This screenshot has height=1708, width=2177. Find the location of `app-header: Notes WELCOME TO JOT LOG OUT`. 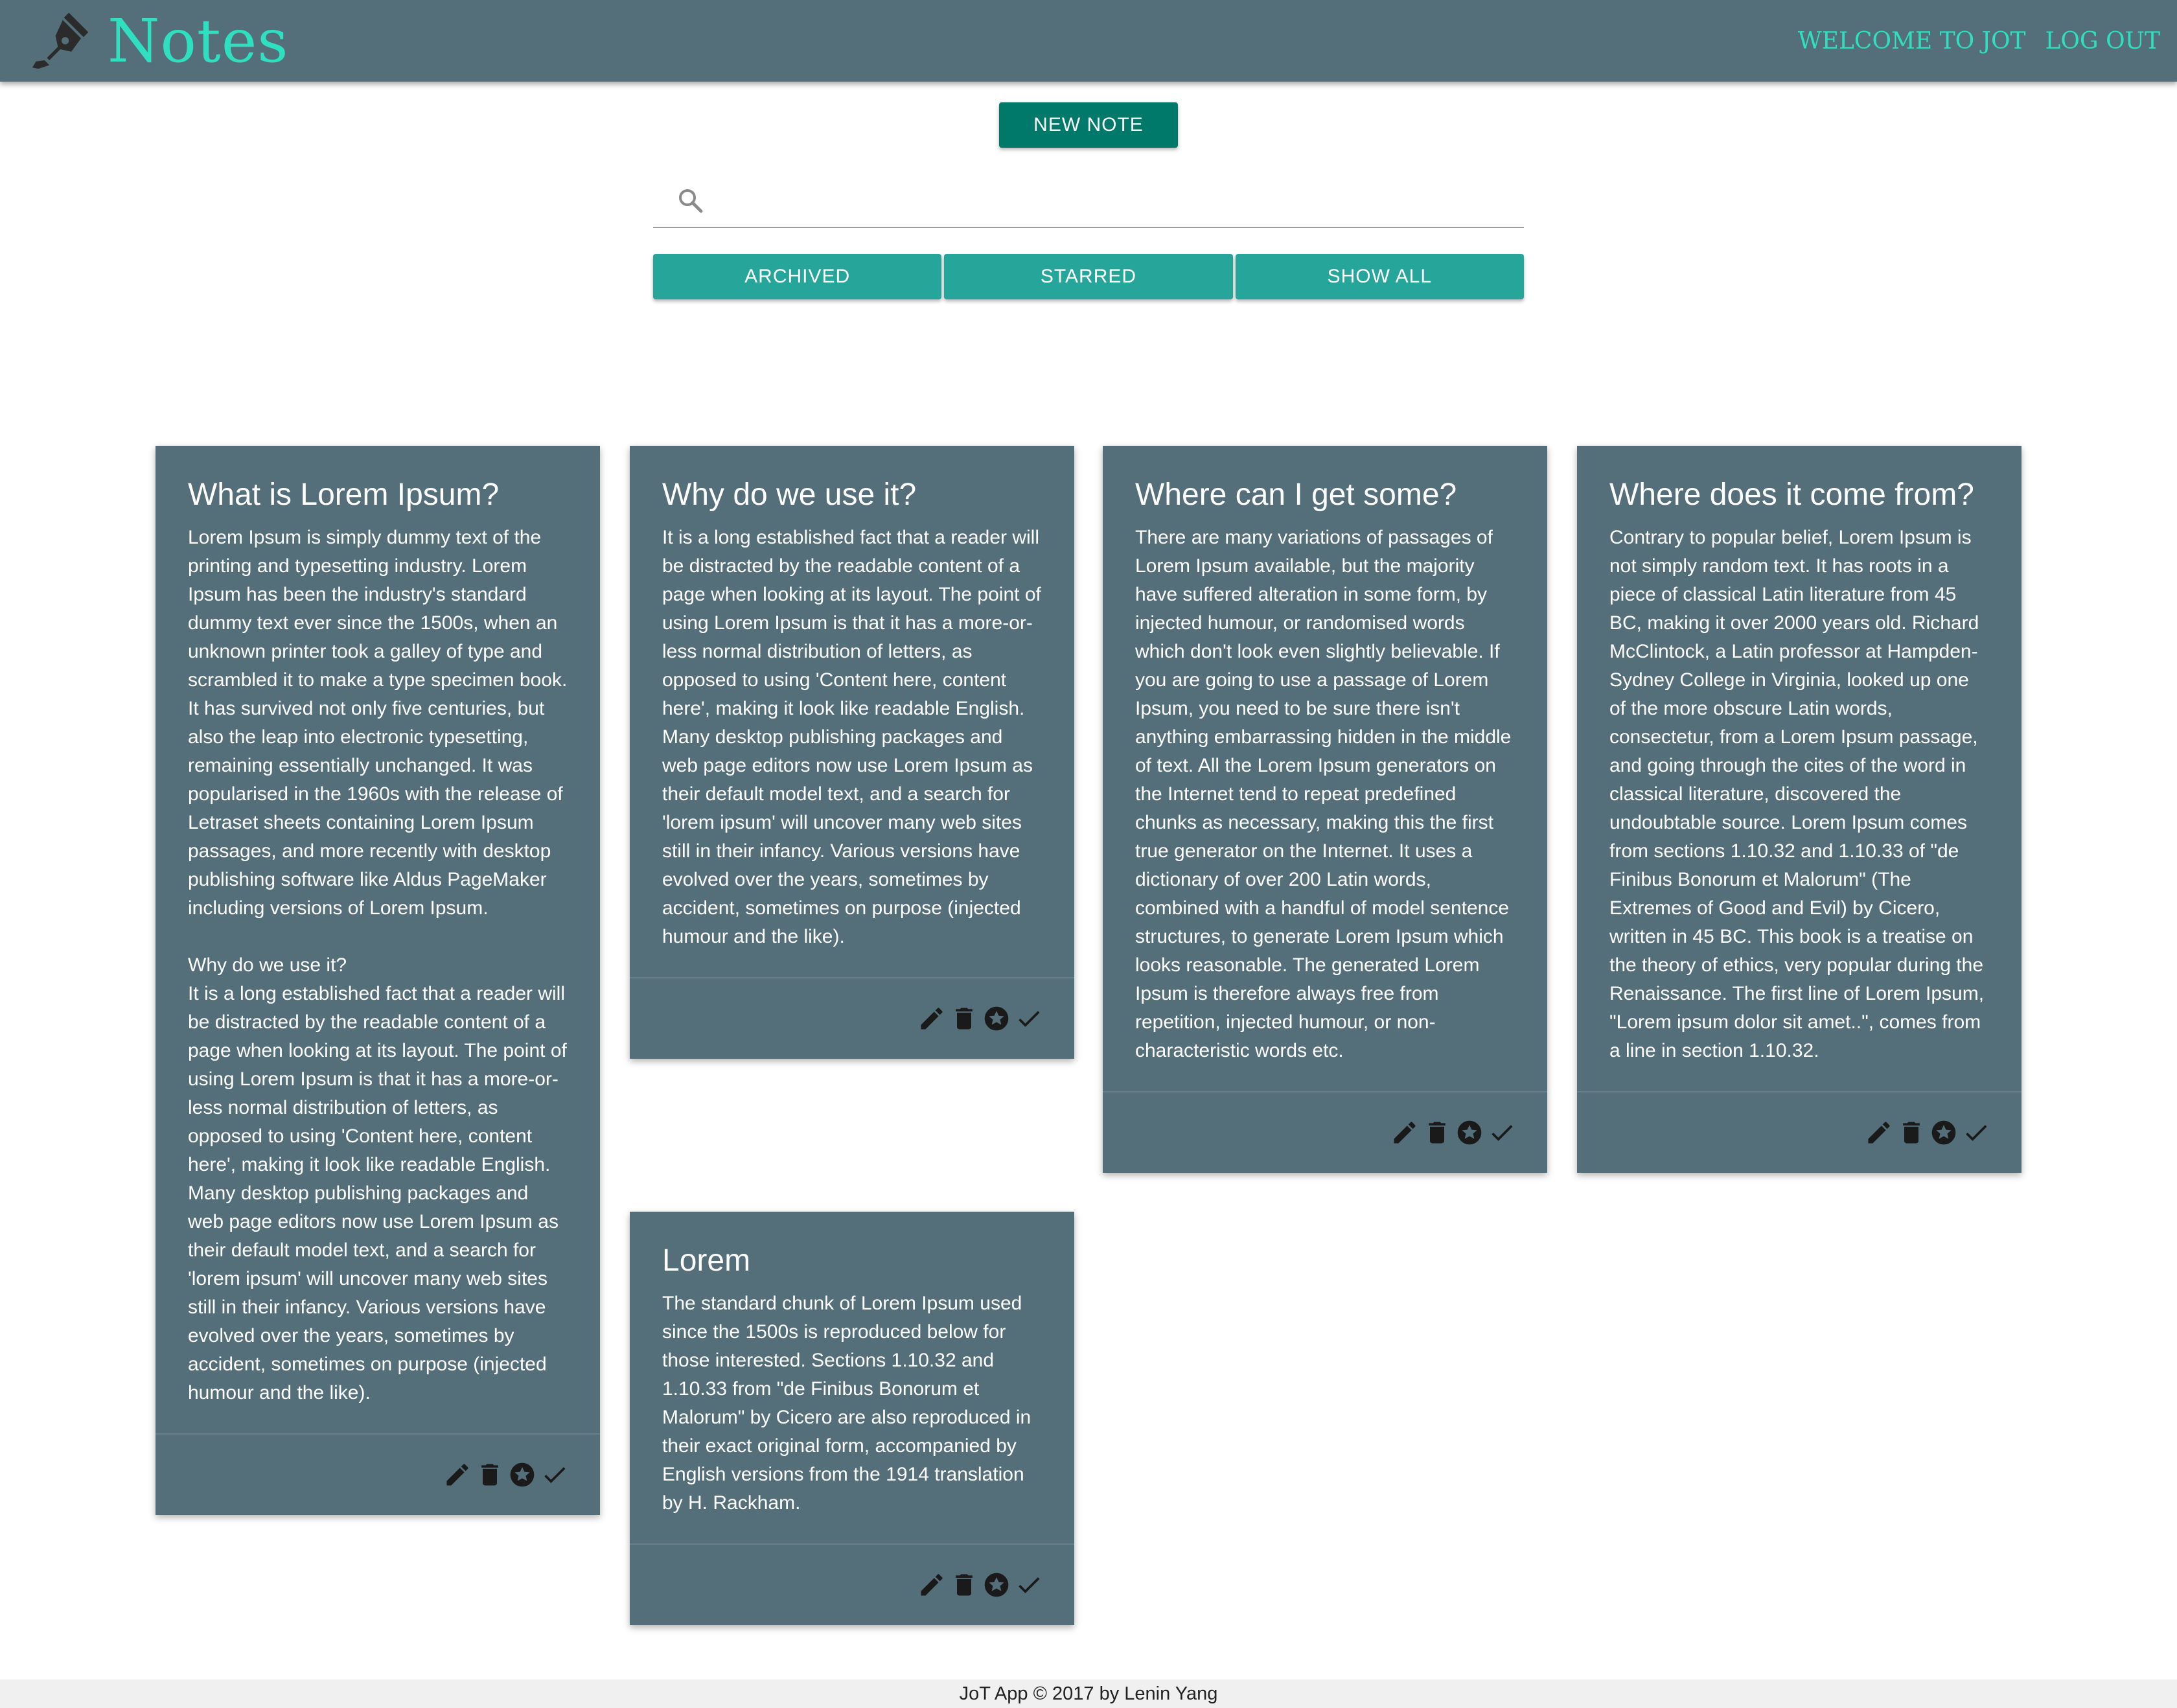

app-header: Notes WELCOME TO JOT LOG OUT is located at coordinates (1088, 41).